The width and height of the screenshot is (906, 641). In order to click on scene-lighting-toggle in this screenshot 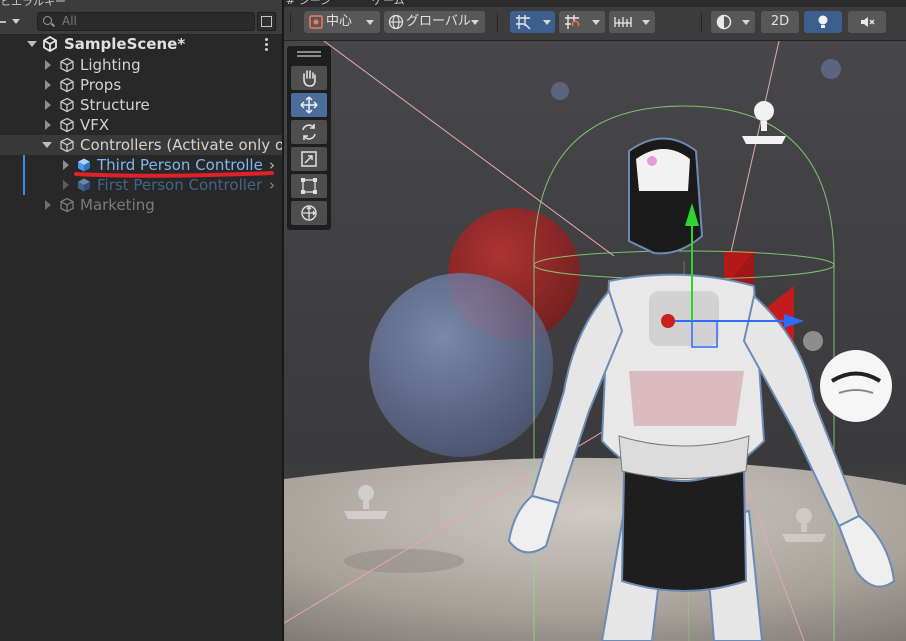, I will do `click(823, 22)`.